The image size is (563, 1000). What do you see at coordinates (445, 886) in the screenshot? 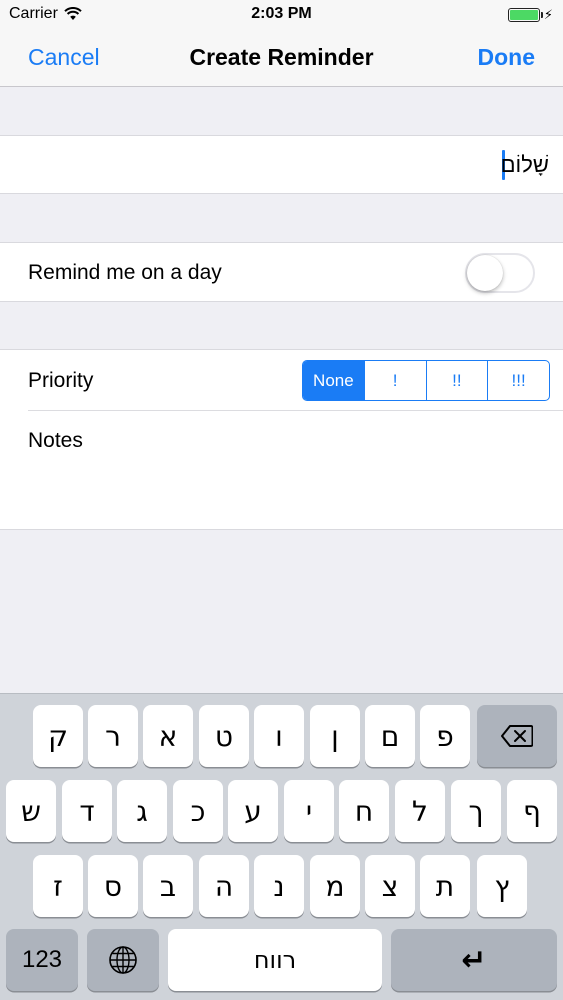
I see `key-tav: ת` at bounding box center [445, 886].